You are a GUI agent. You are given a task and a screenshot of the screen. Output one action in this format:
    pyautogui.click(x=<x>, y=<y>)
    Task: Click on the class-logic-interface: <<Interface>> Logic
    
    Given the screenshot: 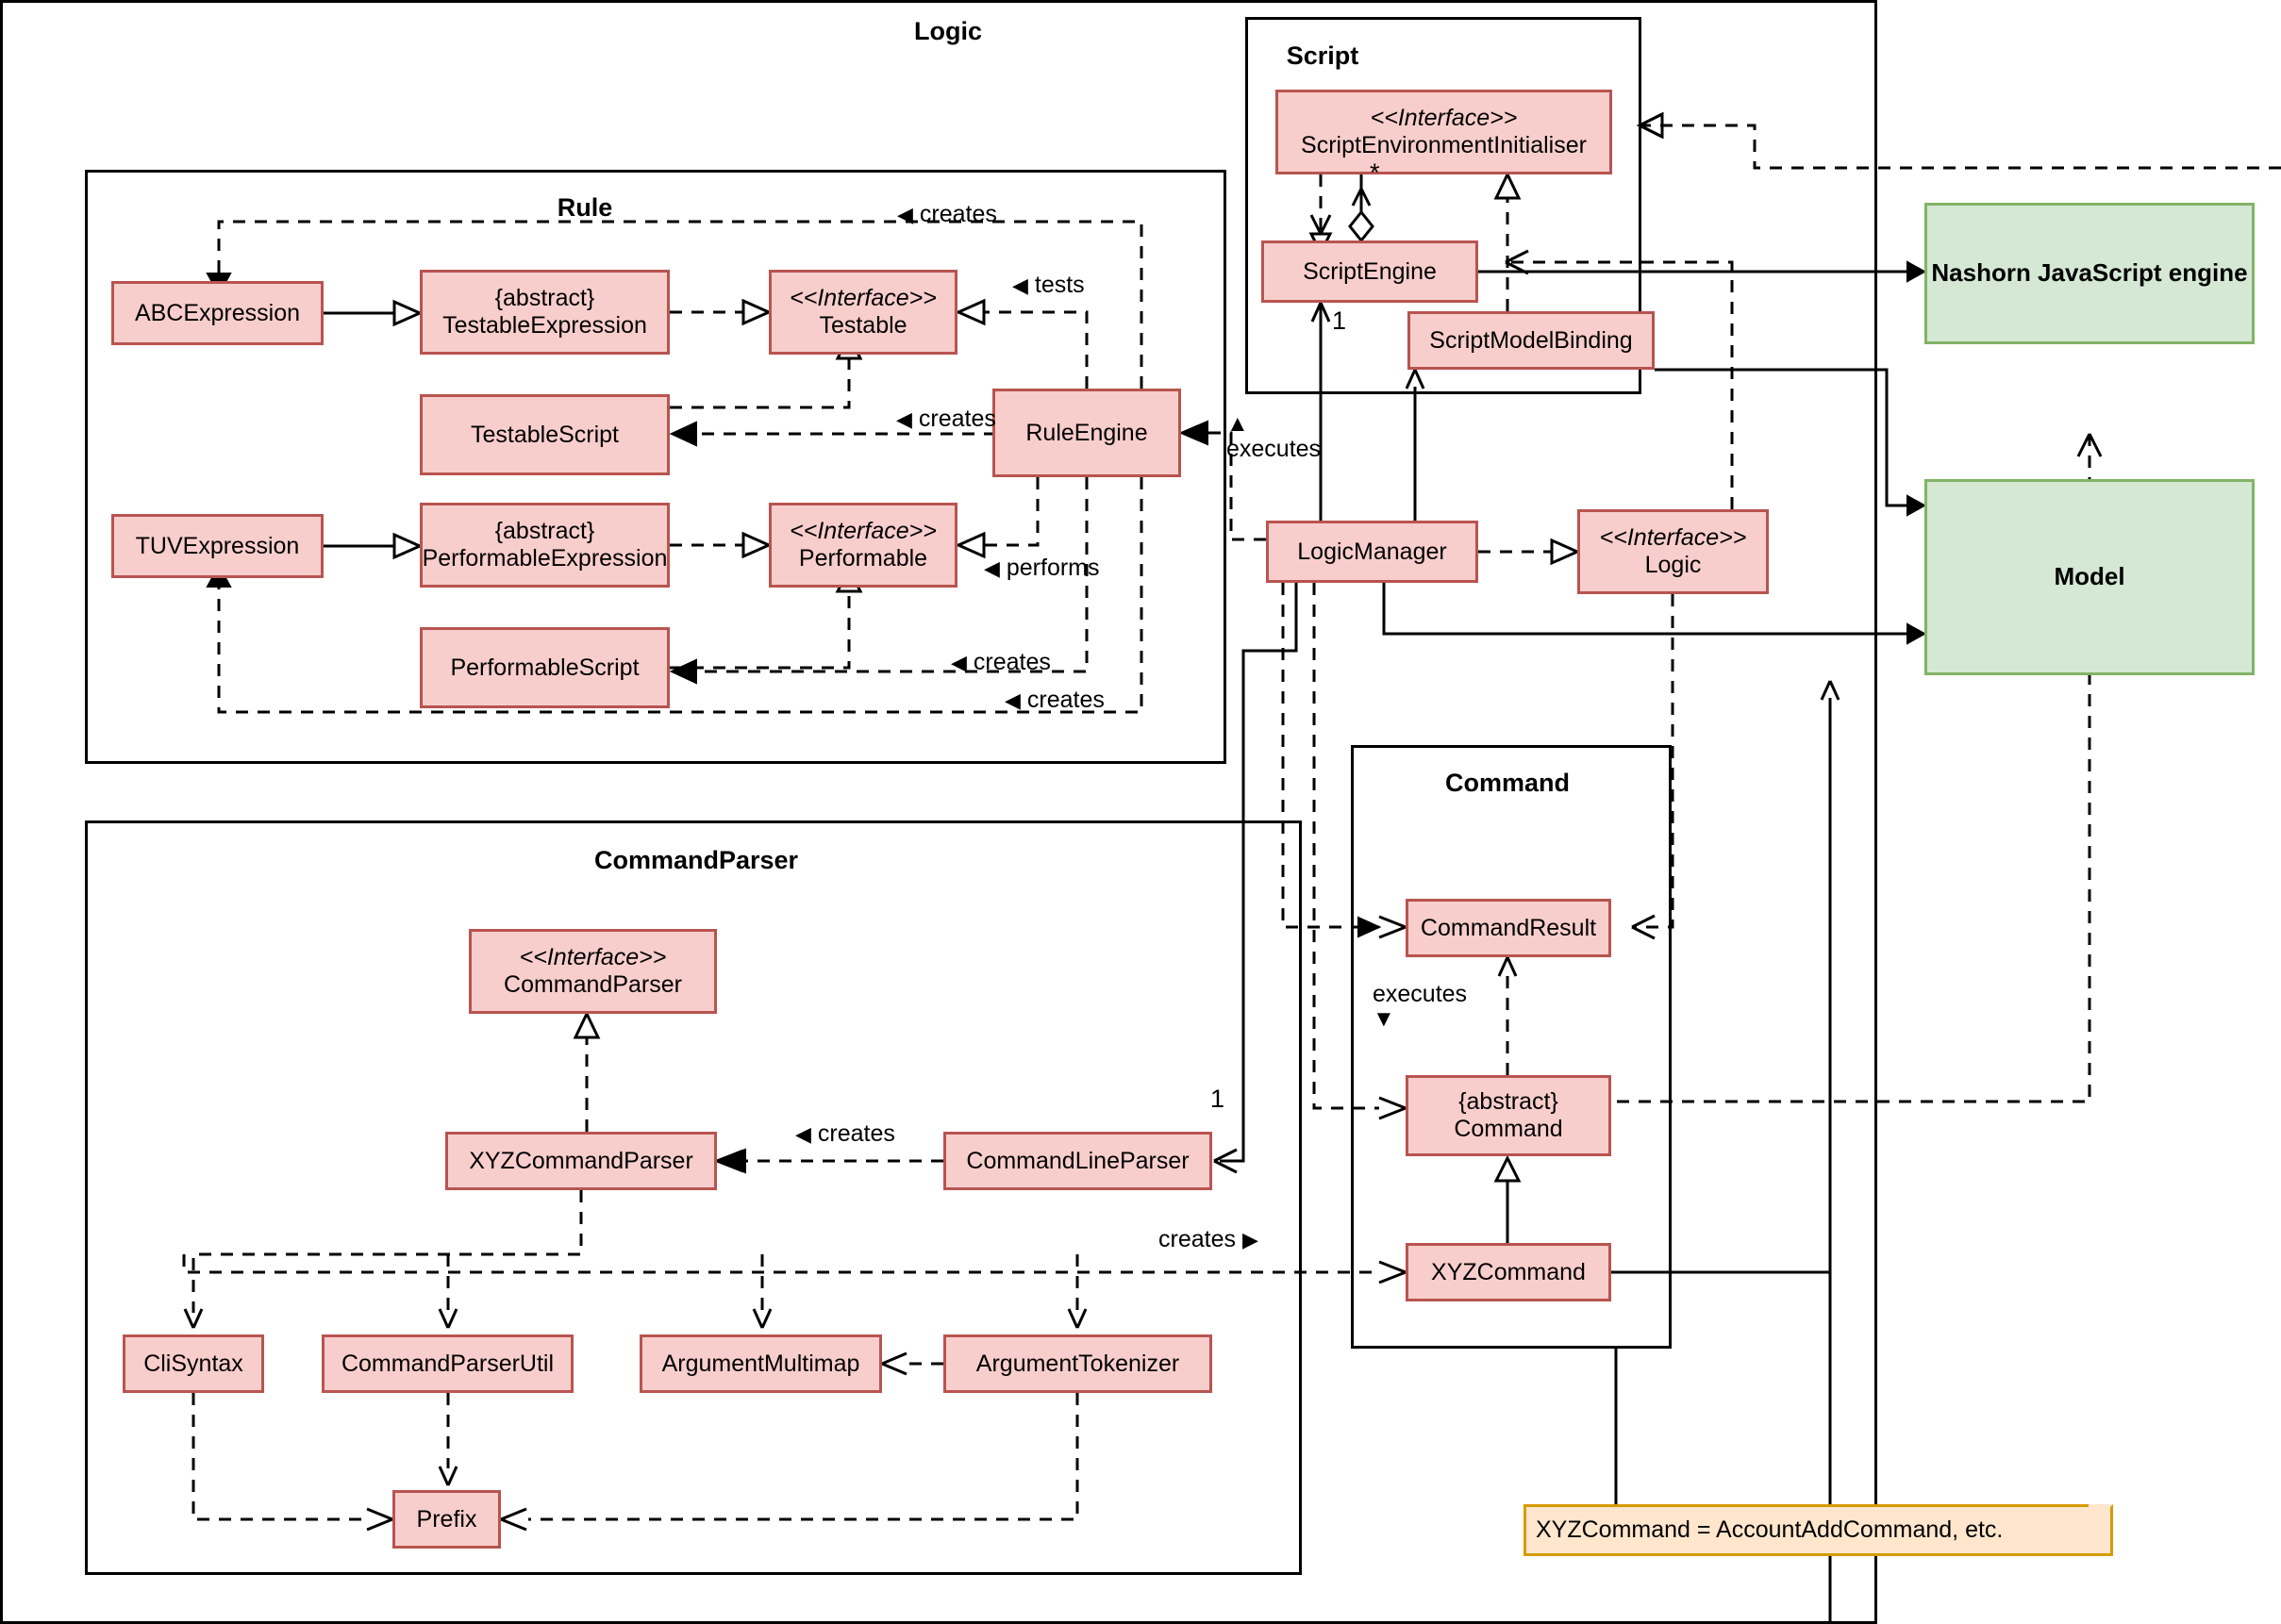 What is the action you would take?
    pyautogui.click(x=1673, y=551)
    